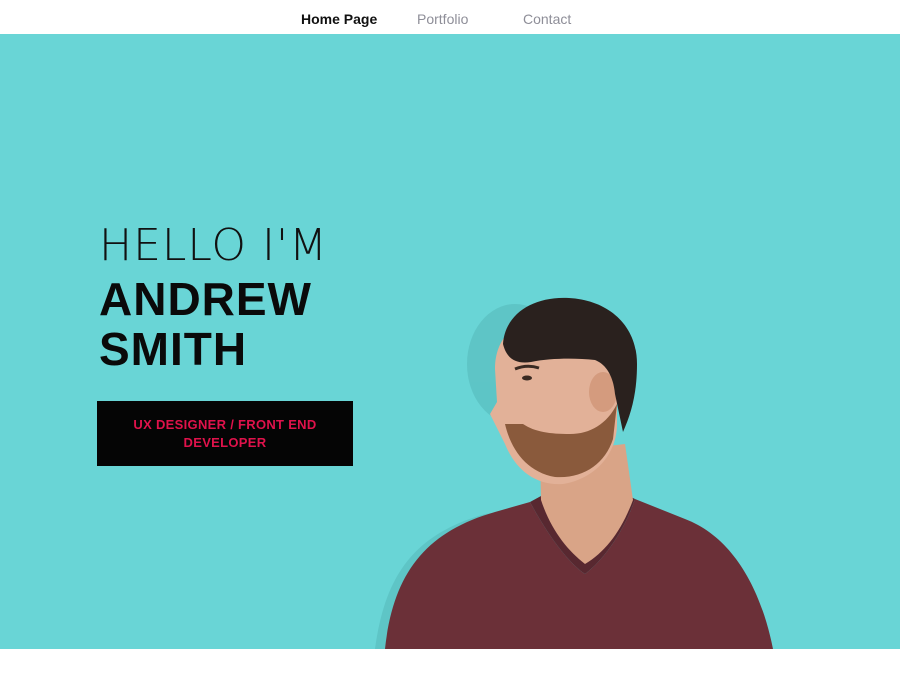  What do you see at coordinates (442, 19) in the screenshot?
I see `nav-portfolio-link: Portfolio` at bounding box center [442, 19].